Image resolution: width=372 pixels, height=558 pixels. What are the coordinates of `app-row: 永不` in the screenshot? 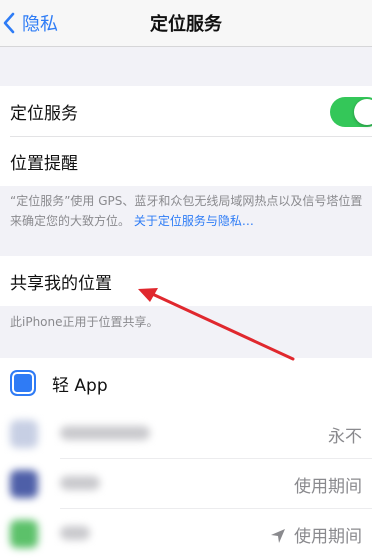 It's located at (186, 433).